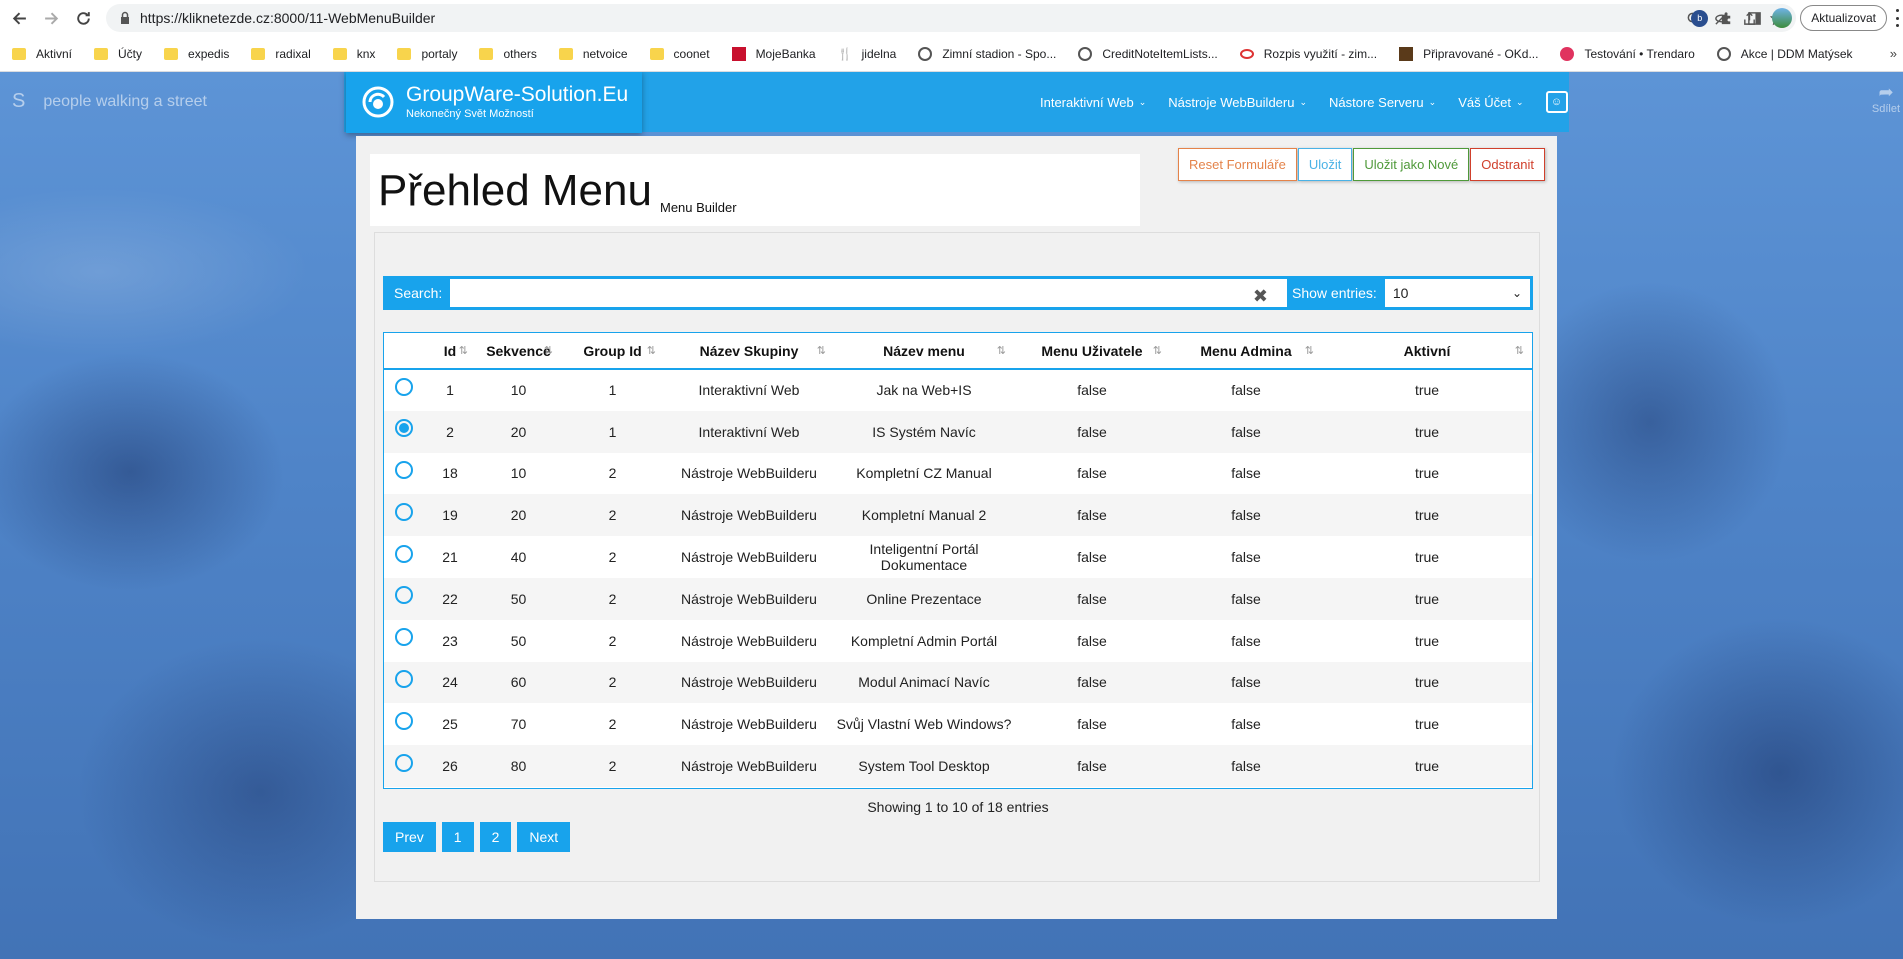 This screenshot has height=959, width=1903. What do you see at coordinates (1784, 53) in the screenshot?
I see `bookmark-item: Akce | DDM Matýsek` at bounding box center [1784, 53].